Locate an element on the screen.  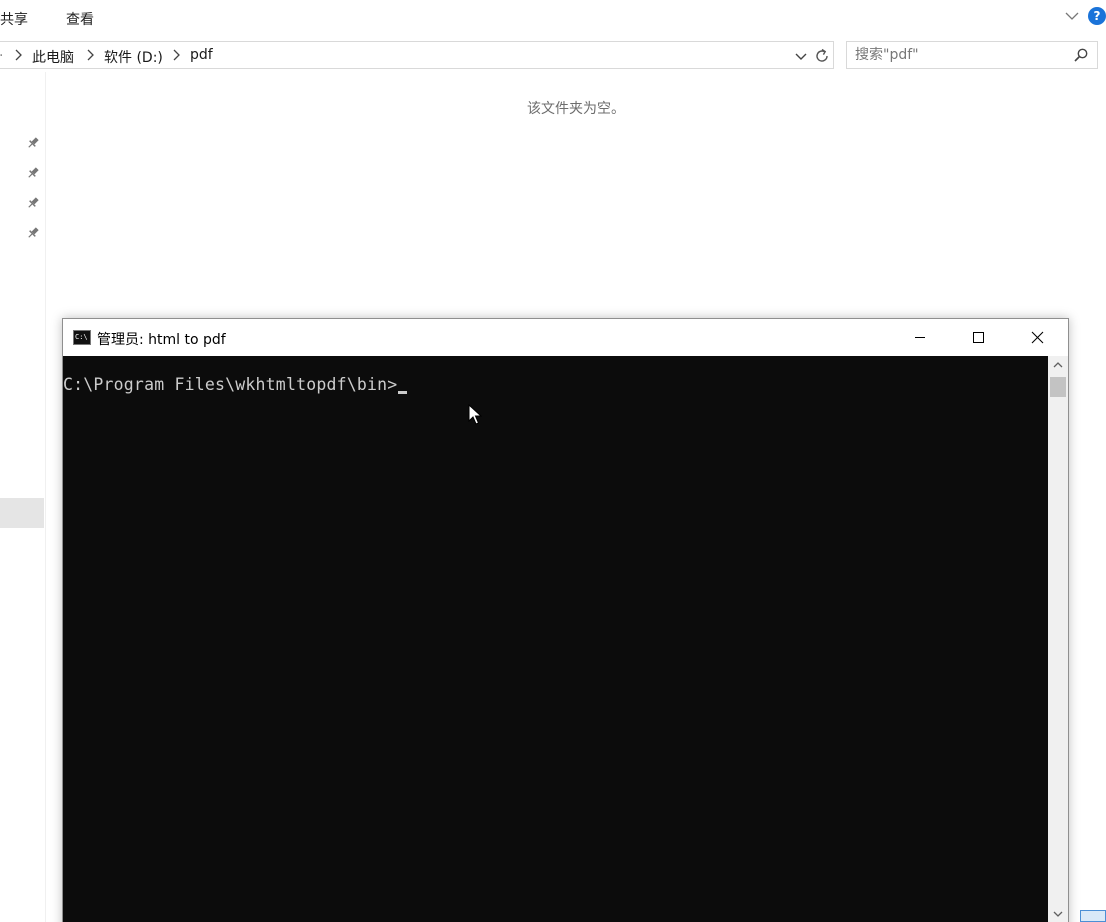
close-icon is located at coordinates (1038, 337).